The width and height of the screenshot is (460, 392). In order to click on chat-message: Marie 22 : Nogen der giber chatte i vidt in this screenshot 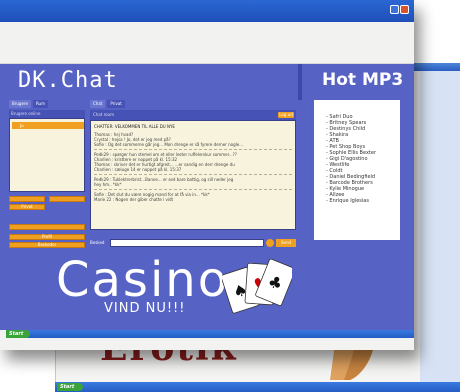, I will do `click(134, 199)`.